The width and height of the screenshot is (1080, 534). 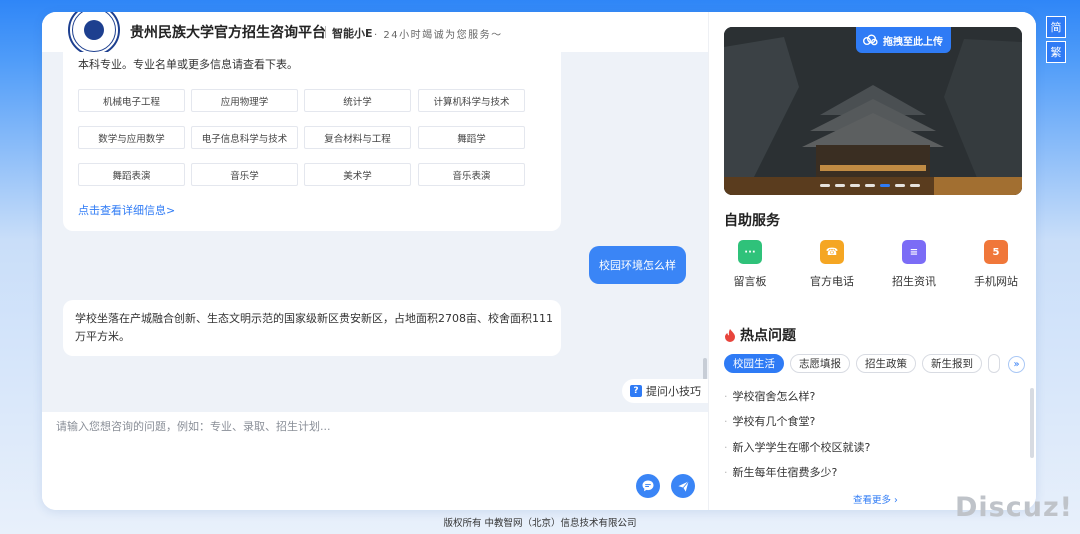 I want to click on hot-tab: 招生政策, so click(x=886, y=363).